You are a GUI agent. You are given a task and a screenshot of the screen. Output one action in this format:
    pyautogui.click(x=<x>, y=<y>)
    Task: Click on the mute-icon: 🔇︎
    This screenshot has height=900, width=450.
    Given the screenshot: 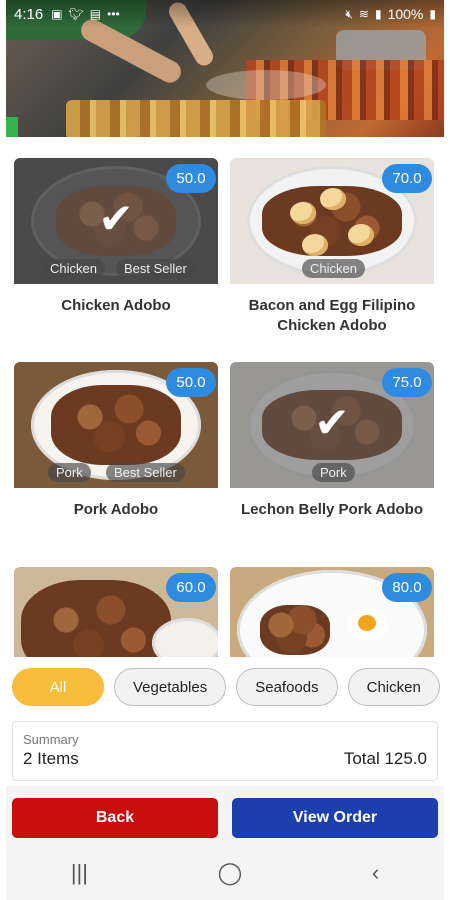 What is the action you would take?
    pyautogui.click(x=349, y=14)
    